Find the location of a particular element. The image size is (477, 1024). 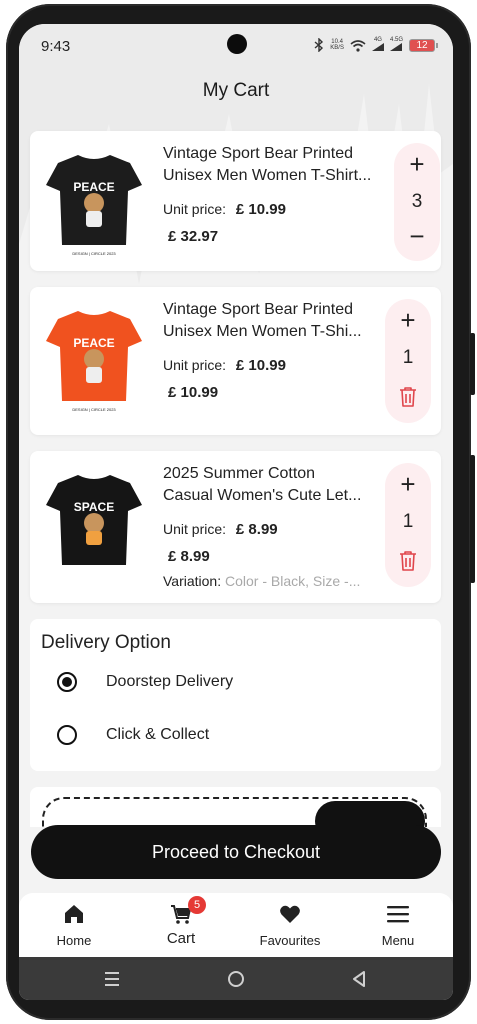

signal-1: 4G is located at coordinates (377, 45).